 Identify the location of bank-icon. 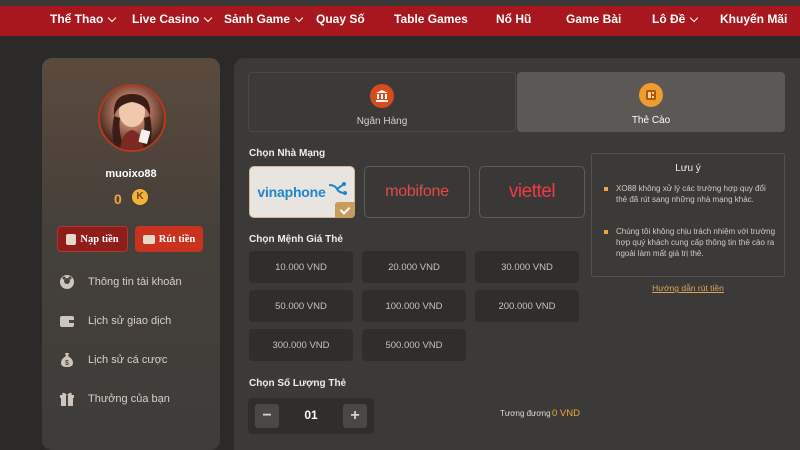
(382, 96).